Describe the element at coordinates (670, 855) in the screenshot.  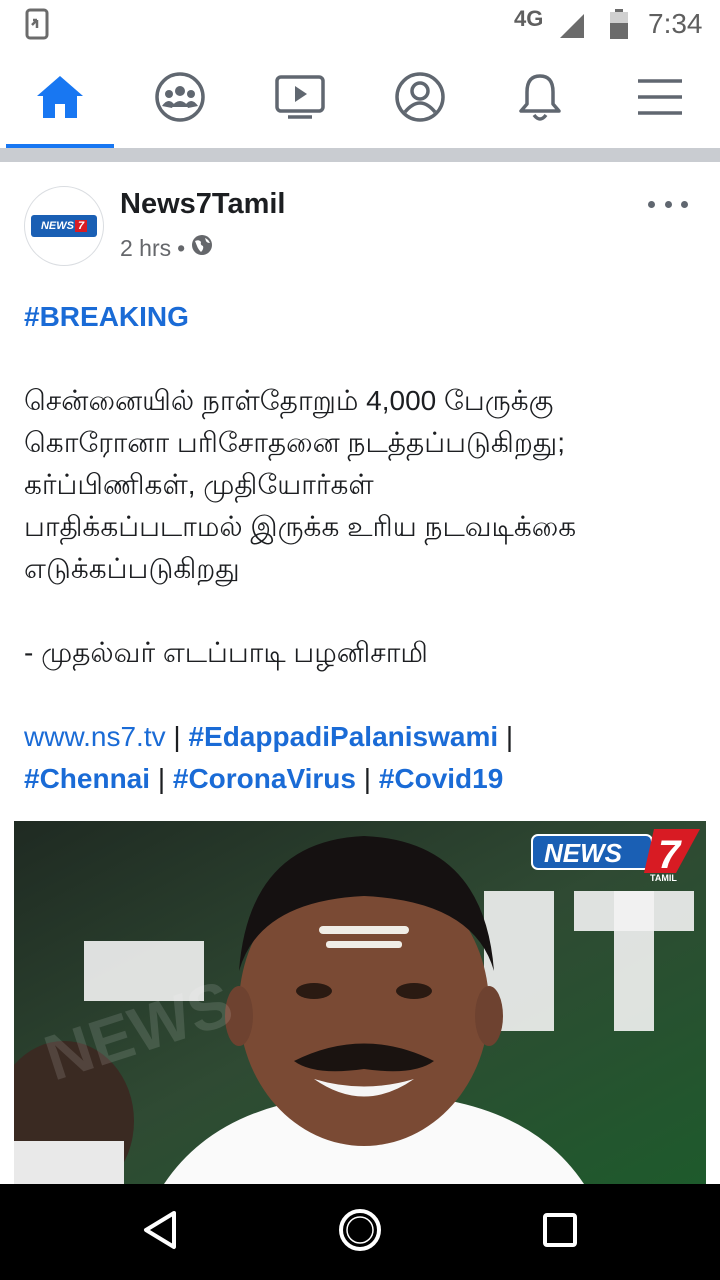
I see `svg-text: 7` at that location.